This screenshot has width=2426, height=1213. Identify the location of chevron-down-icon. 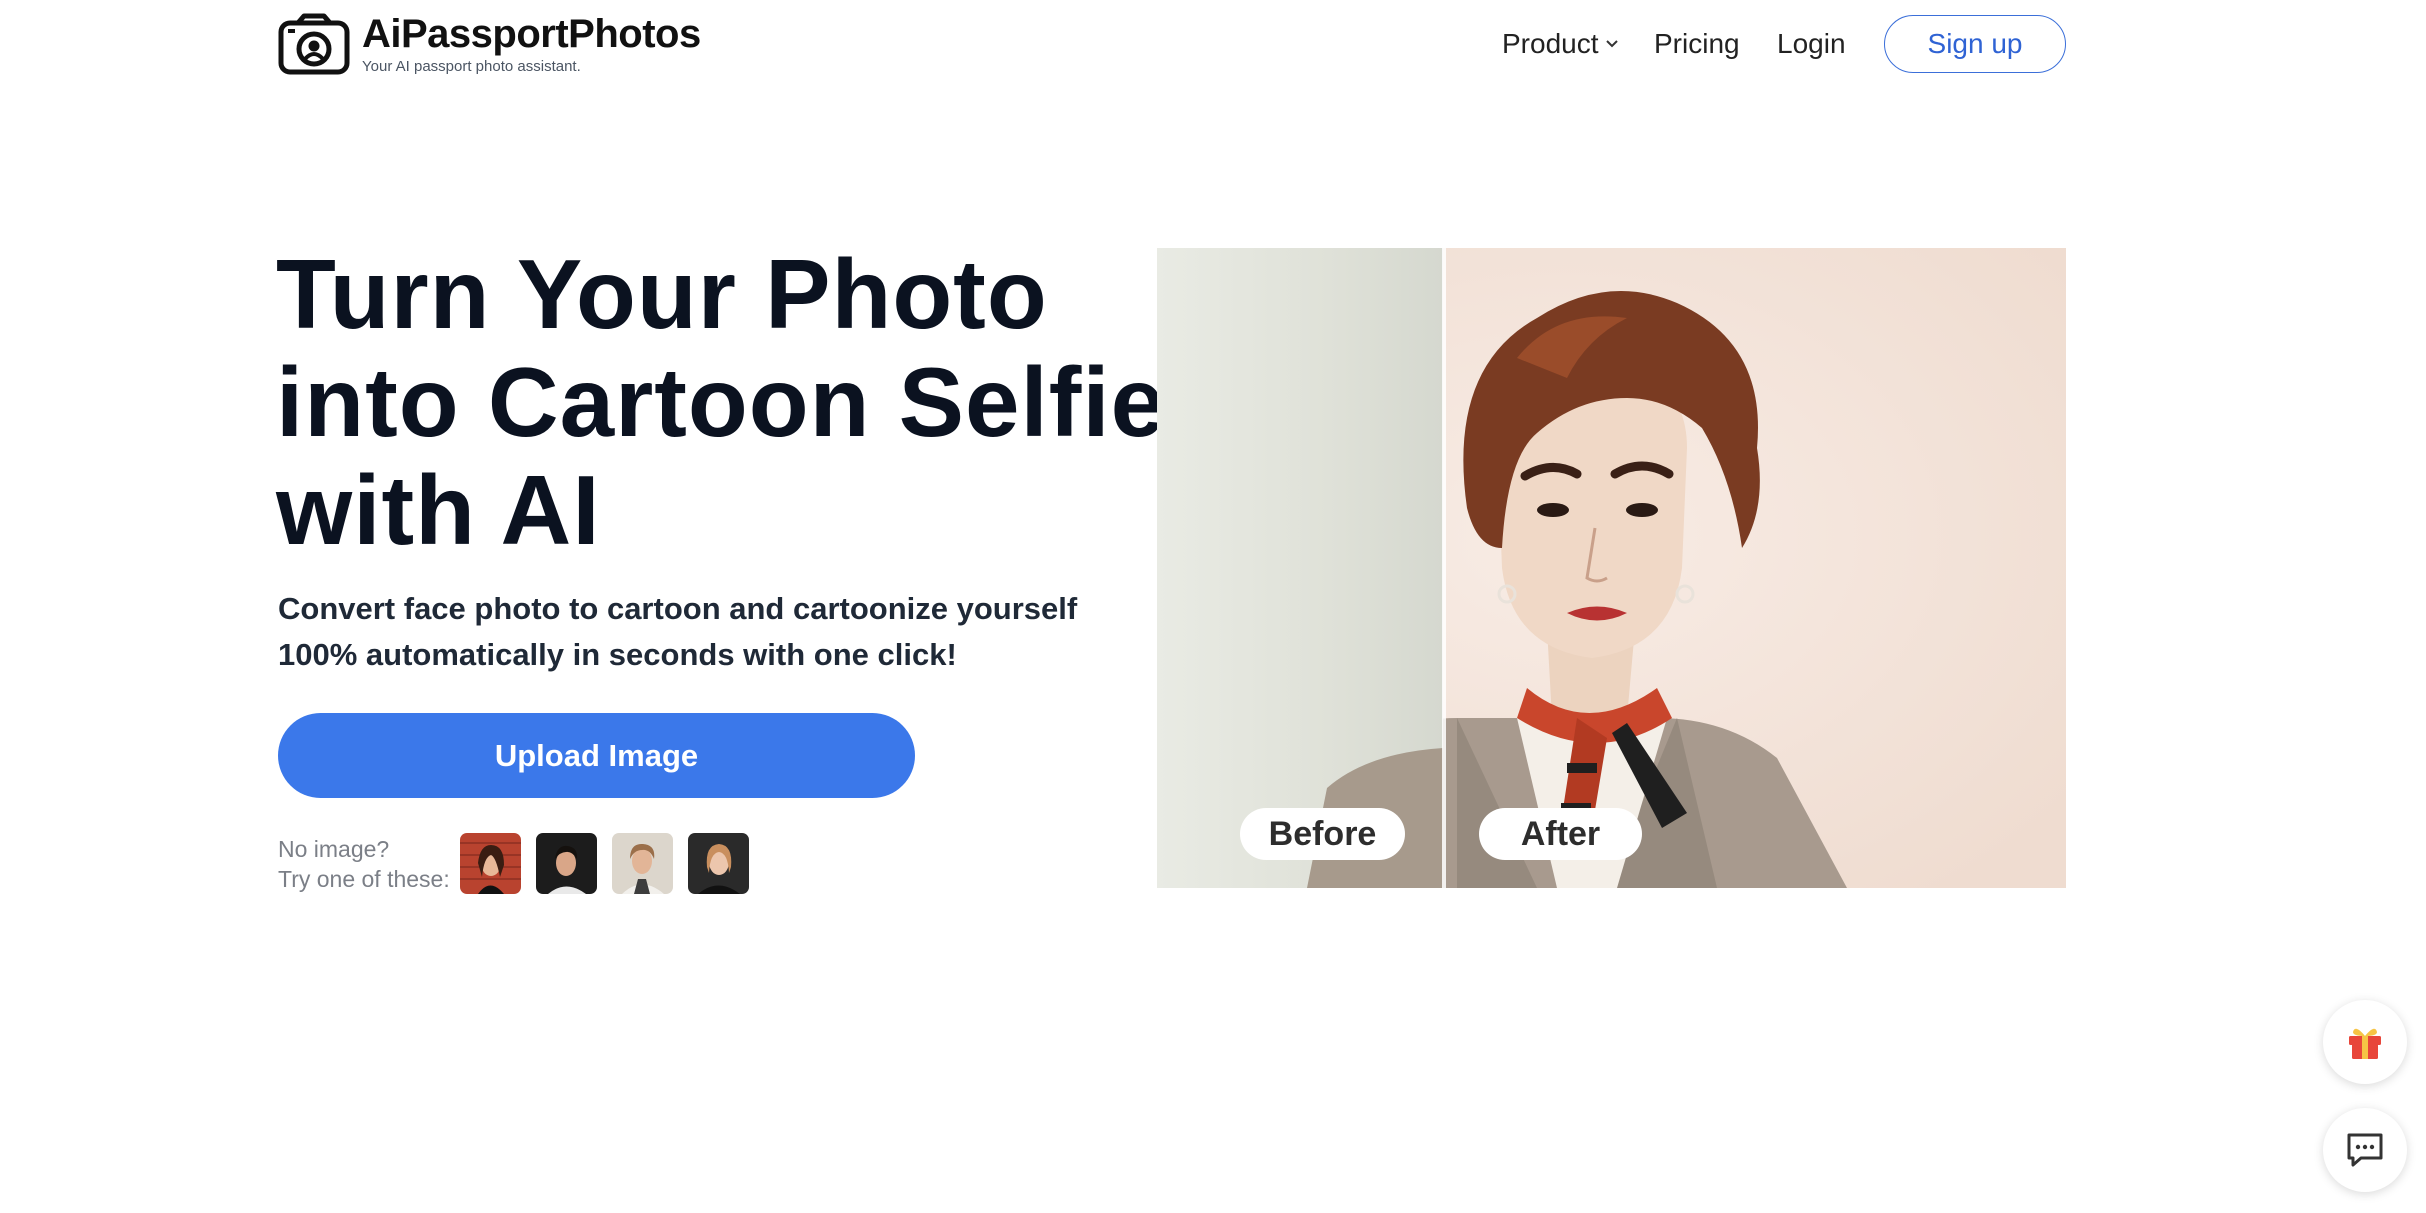
(1611, 44).